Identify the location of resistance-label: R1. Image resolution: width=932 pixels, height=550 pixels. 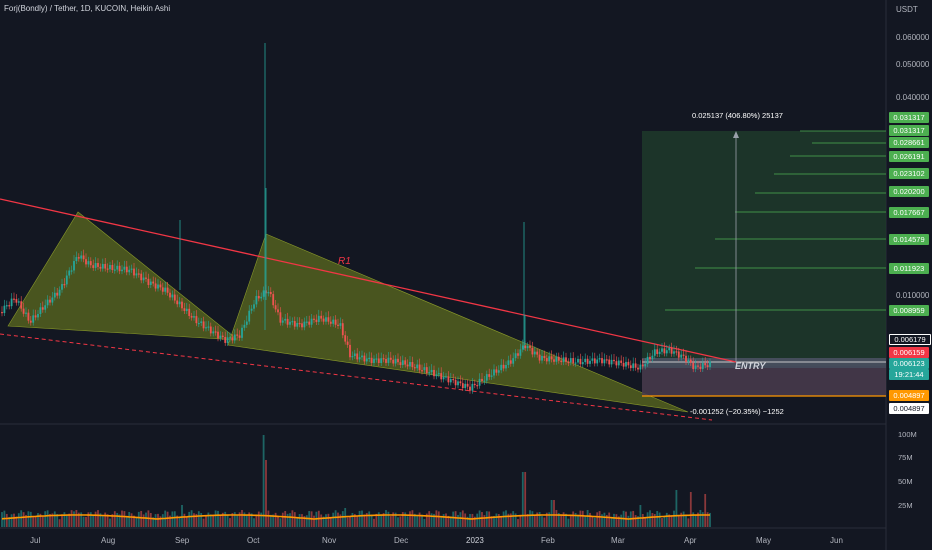
(344, 261).